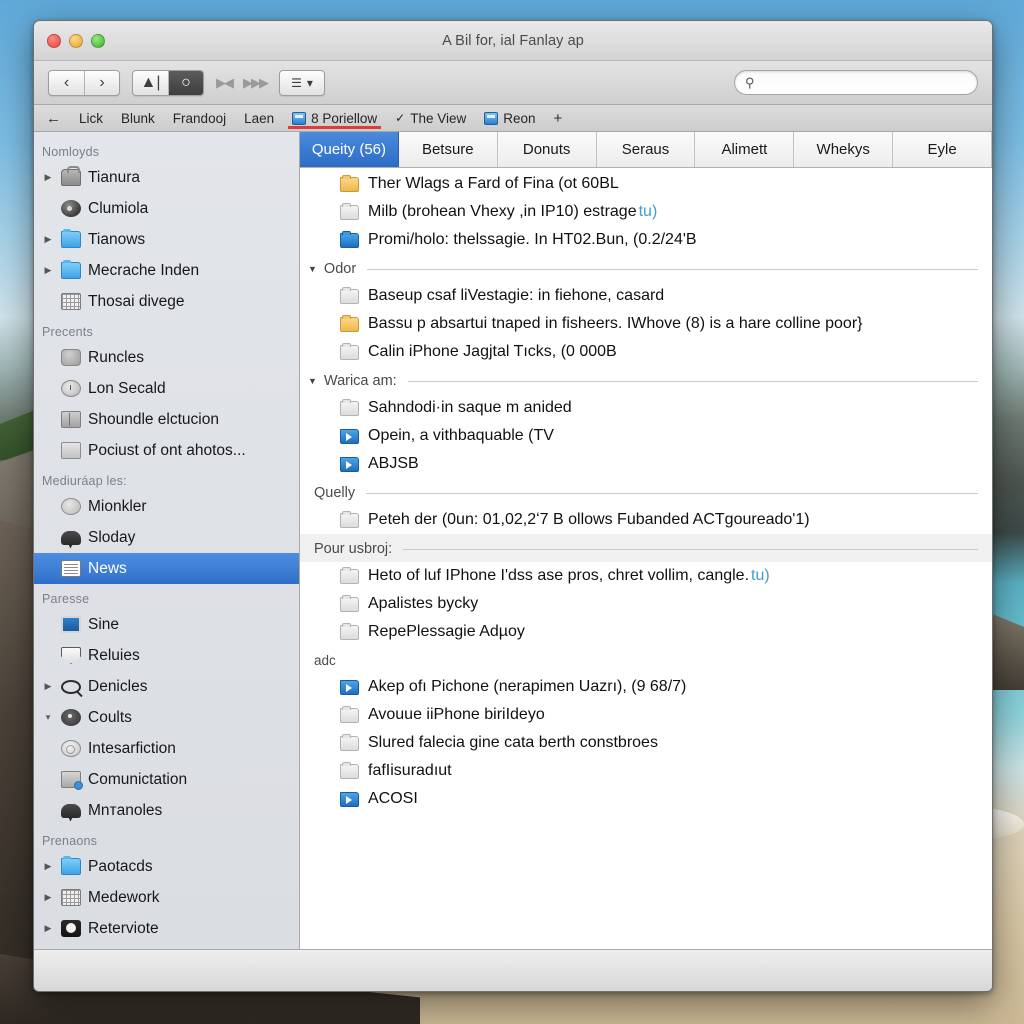 This screenshot has height=1024, width=1024. What do you see at coordinates (646, 408) in the screenshot?
I see `list-item: Sahndodi·in saque m anided` at bounding box center [646, 408].